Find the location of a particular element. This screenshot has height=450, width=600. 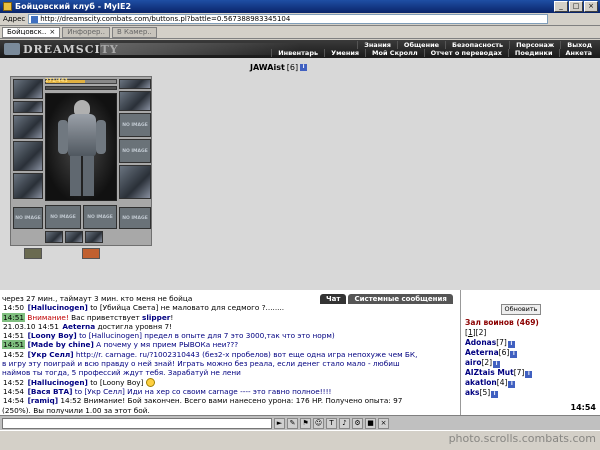

slot-empty-right: NO IMAGE is located at coordinates (135, 218).